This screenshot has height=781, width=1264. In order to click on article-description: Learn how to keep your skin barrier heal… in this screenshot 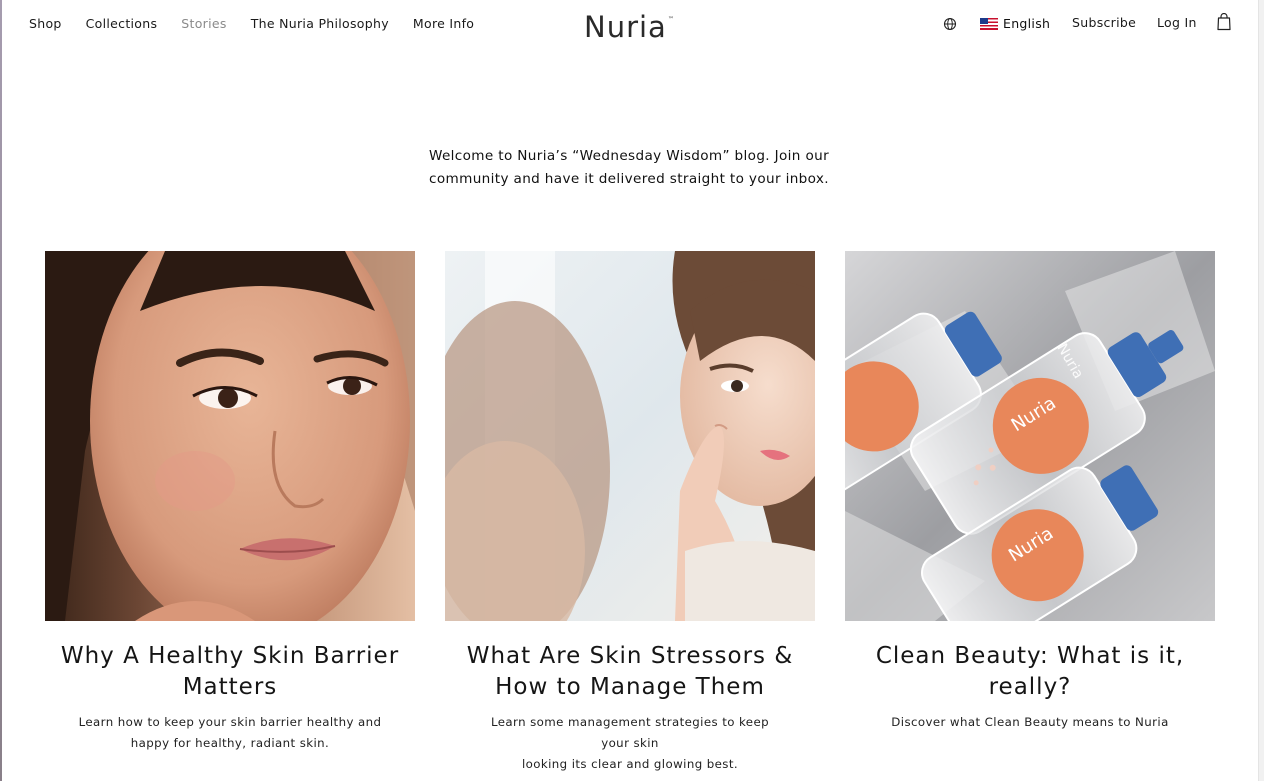, I will do `click(230, 733)`.